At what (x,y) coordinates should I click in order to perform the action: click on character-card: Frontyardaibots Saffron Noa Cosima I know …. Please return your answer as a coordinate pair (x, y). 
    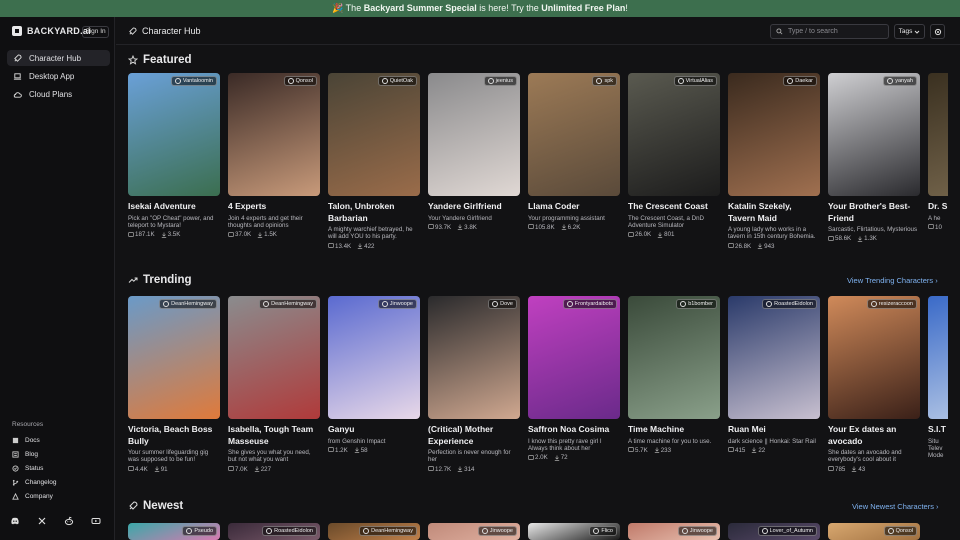
    Looking at the image, I should click on (574, 384).